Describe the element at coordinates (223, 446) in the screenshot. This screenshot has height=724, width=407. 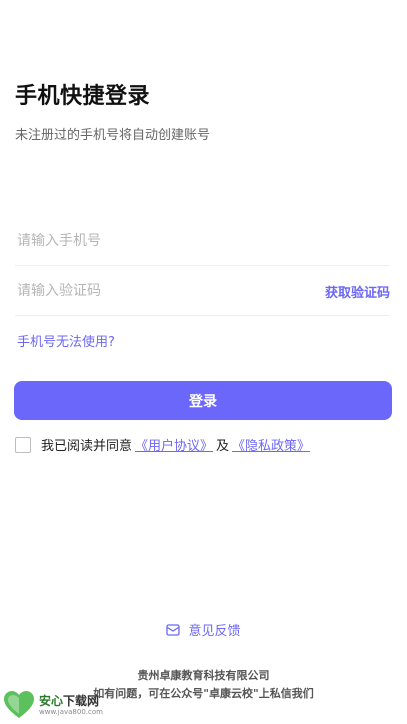
I see `agreement-and: 及` at that location.